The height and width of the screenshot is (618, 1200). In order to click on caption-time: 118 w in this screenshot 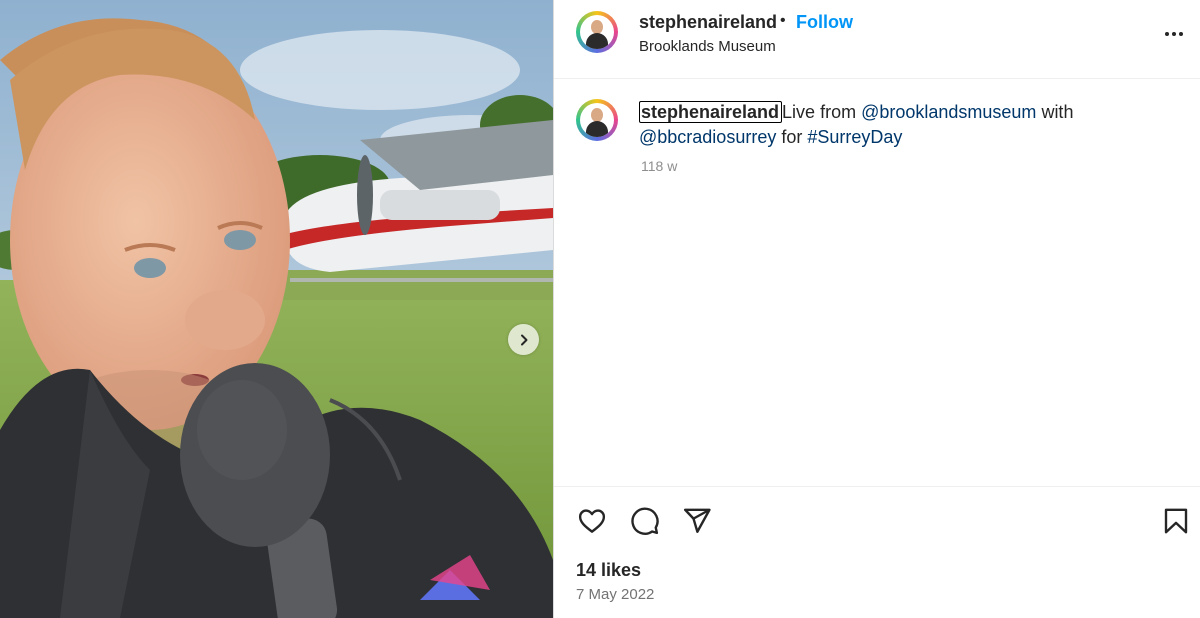, I will do `click(659, 166)`.